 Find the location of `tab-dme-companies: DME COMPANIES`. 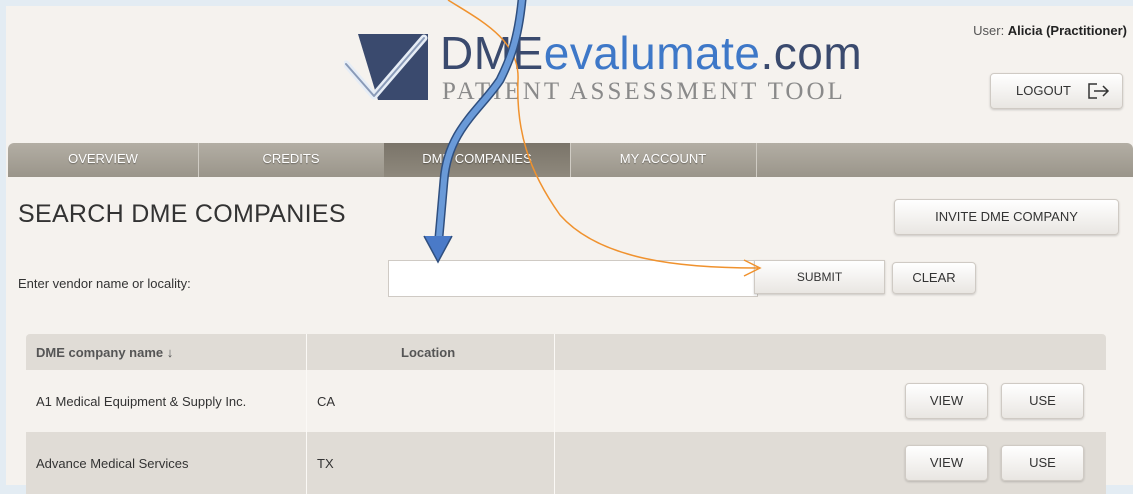

tab-dme-companies: DME COMPANIES is located at coordinates (477, 160).